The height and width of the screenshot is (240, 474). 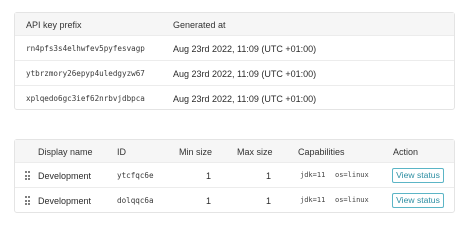 What do you see at coordinates (234, 24) in the screenshot?
I see `api-keys-header-row: API key prefix Generated at` at bounding box center [234, 24].